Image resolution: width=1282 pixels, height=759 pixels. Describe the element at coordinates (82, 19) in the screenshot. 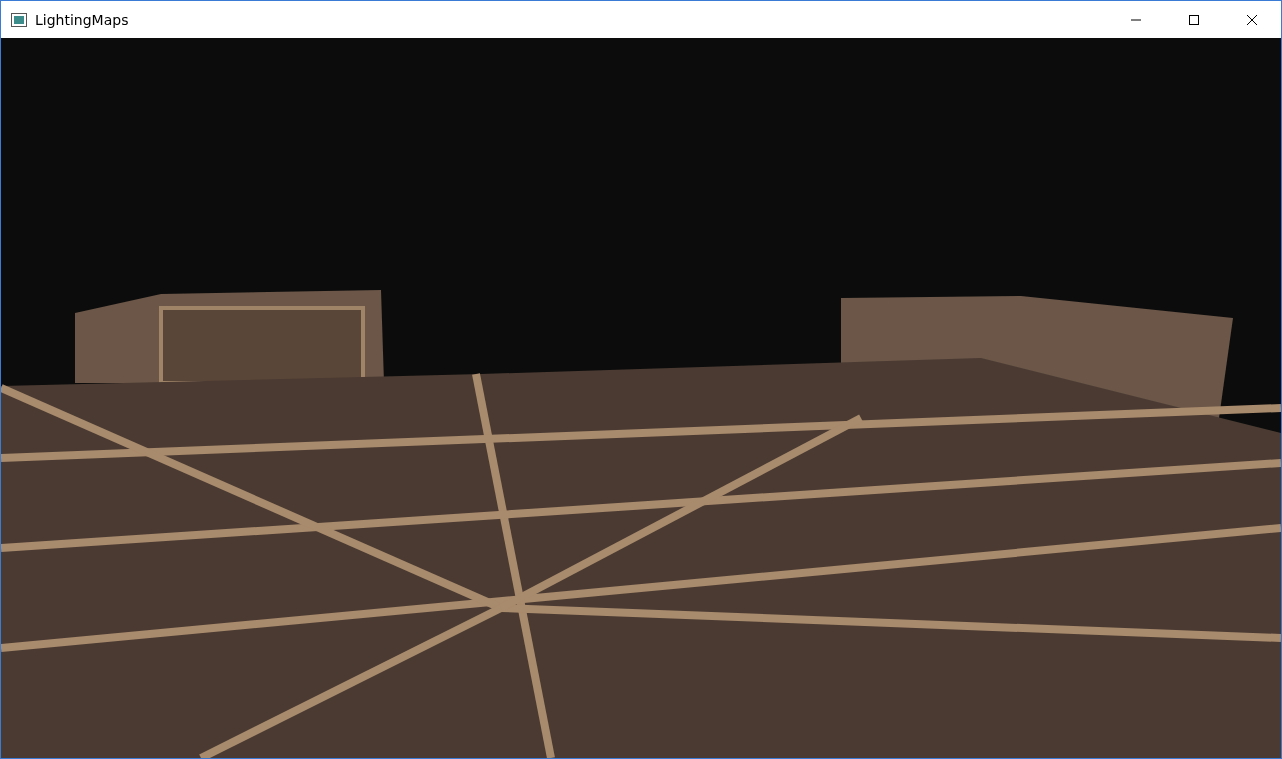

I see `window-title: LightingMaps` at that location.